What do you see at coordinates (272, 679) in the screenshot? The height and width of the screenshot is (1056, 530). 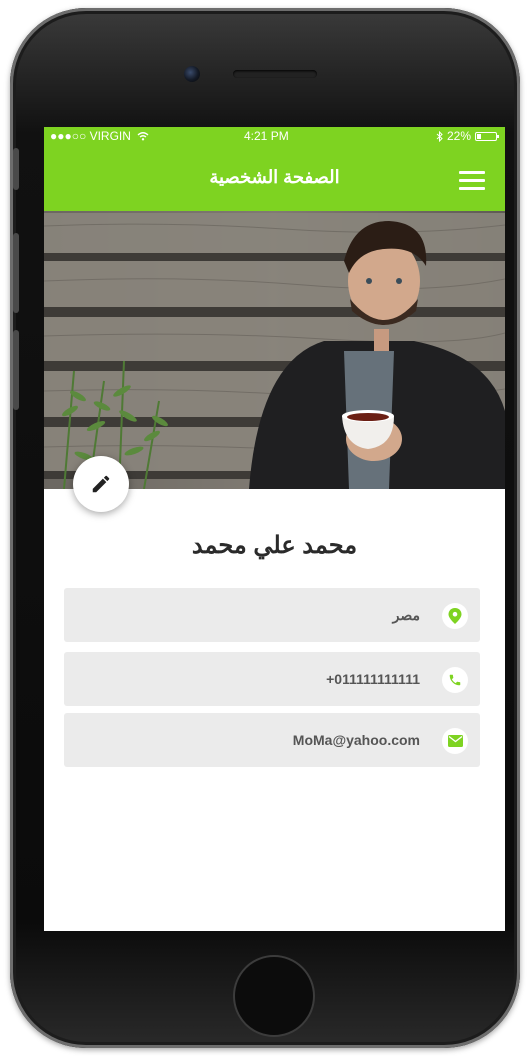 I see `phone-row: +011111111111` at bounding box center [272, 679].